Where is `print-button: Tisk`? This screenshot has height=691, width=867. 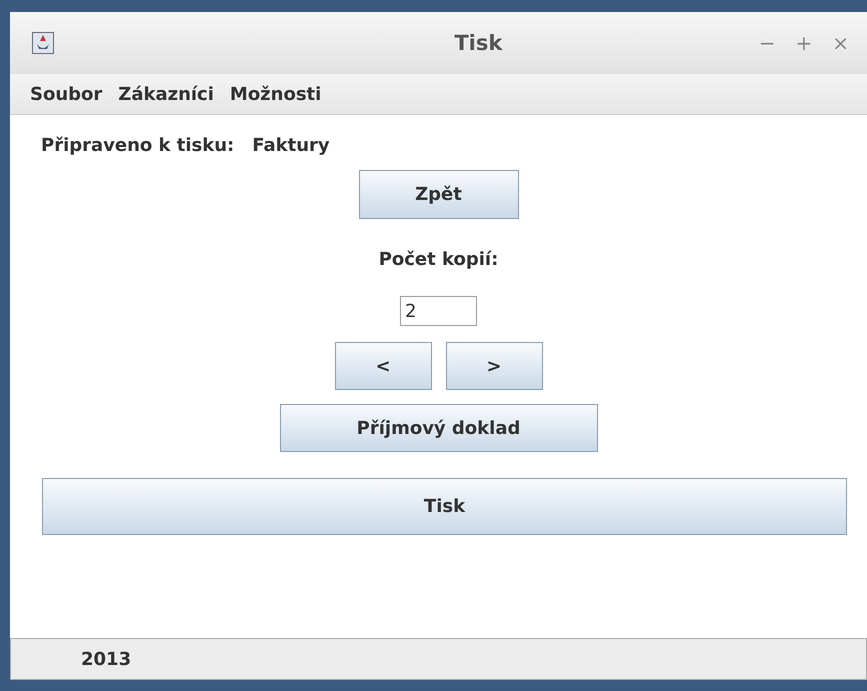
print-button: Tisk is located at coordinates (444, 506).